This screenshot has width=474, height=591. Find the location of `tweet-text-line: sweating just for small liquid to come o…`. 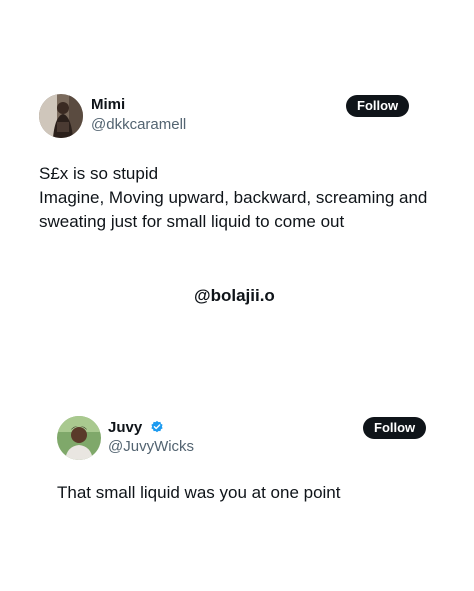

tweet-text-line: sweating just for small liquid to come o… is located at coordinates (192, 221).